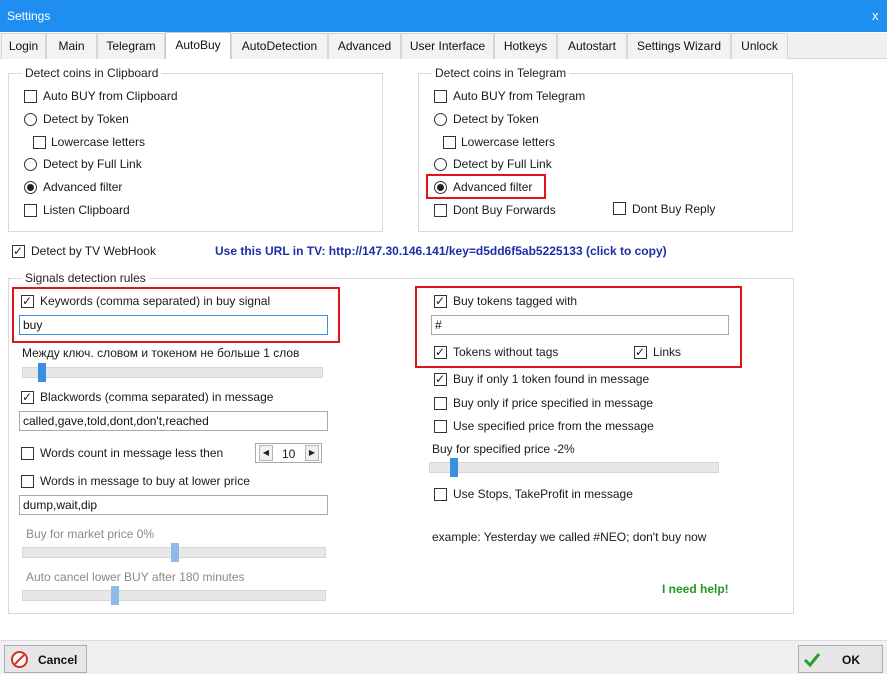 This screenshot has width=887, height=674. I want to click on tab-login: Login, so click(23, 46).